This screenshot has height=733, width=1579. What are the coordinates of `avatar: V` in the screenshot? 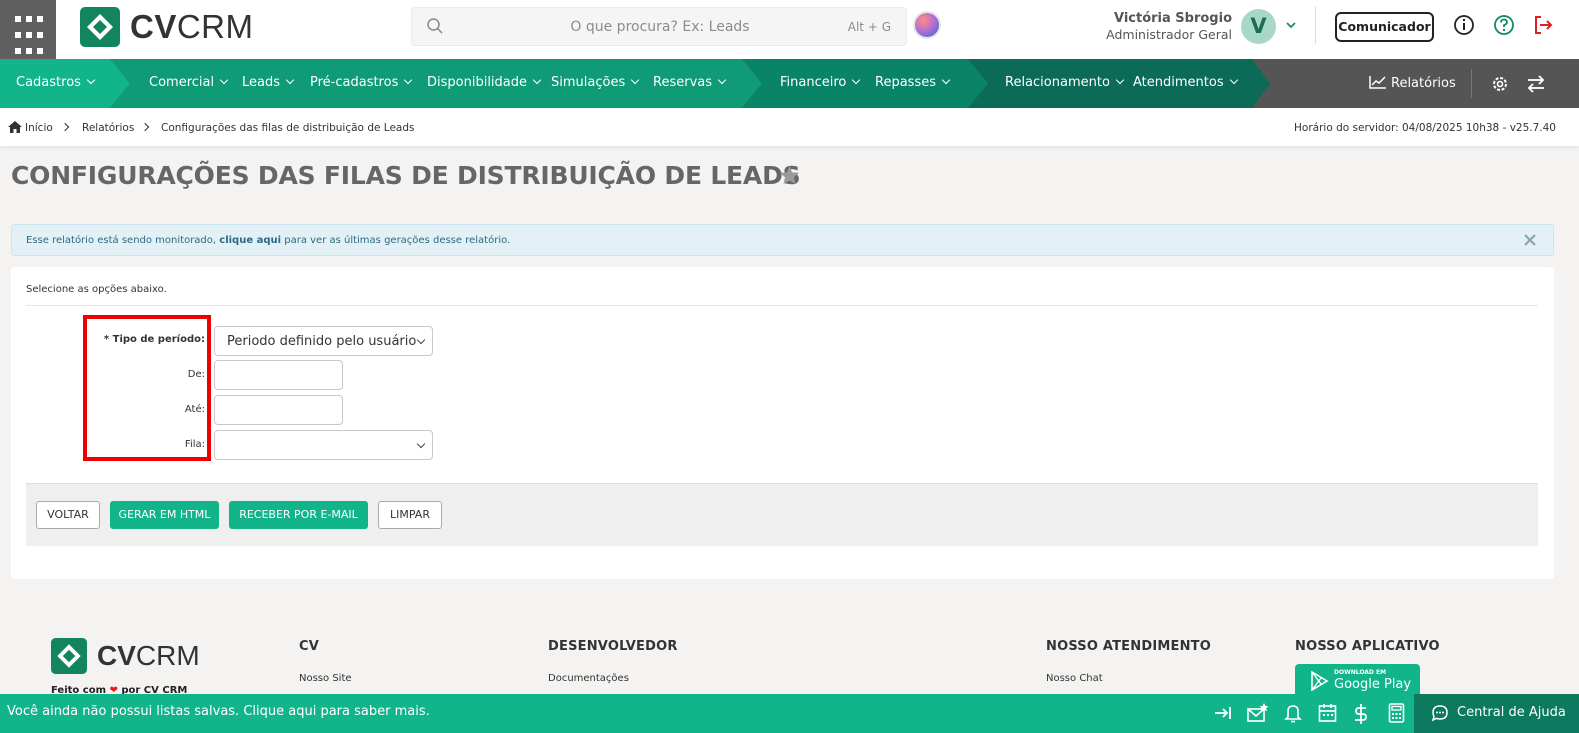 It's located at (1258, 26).